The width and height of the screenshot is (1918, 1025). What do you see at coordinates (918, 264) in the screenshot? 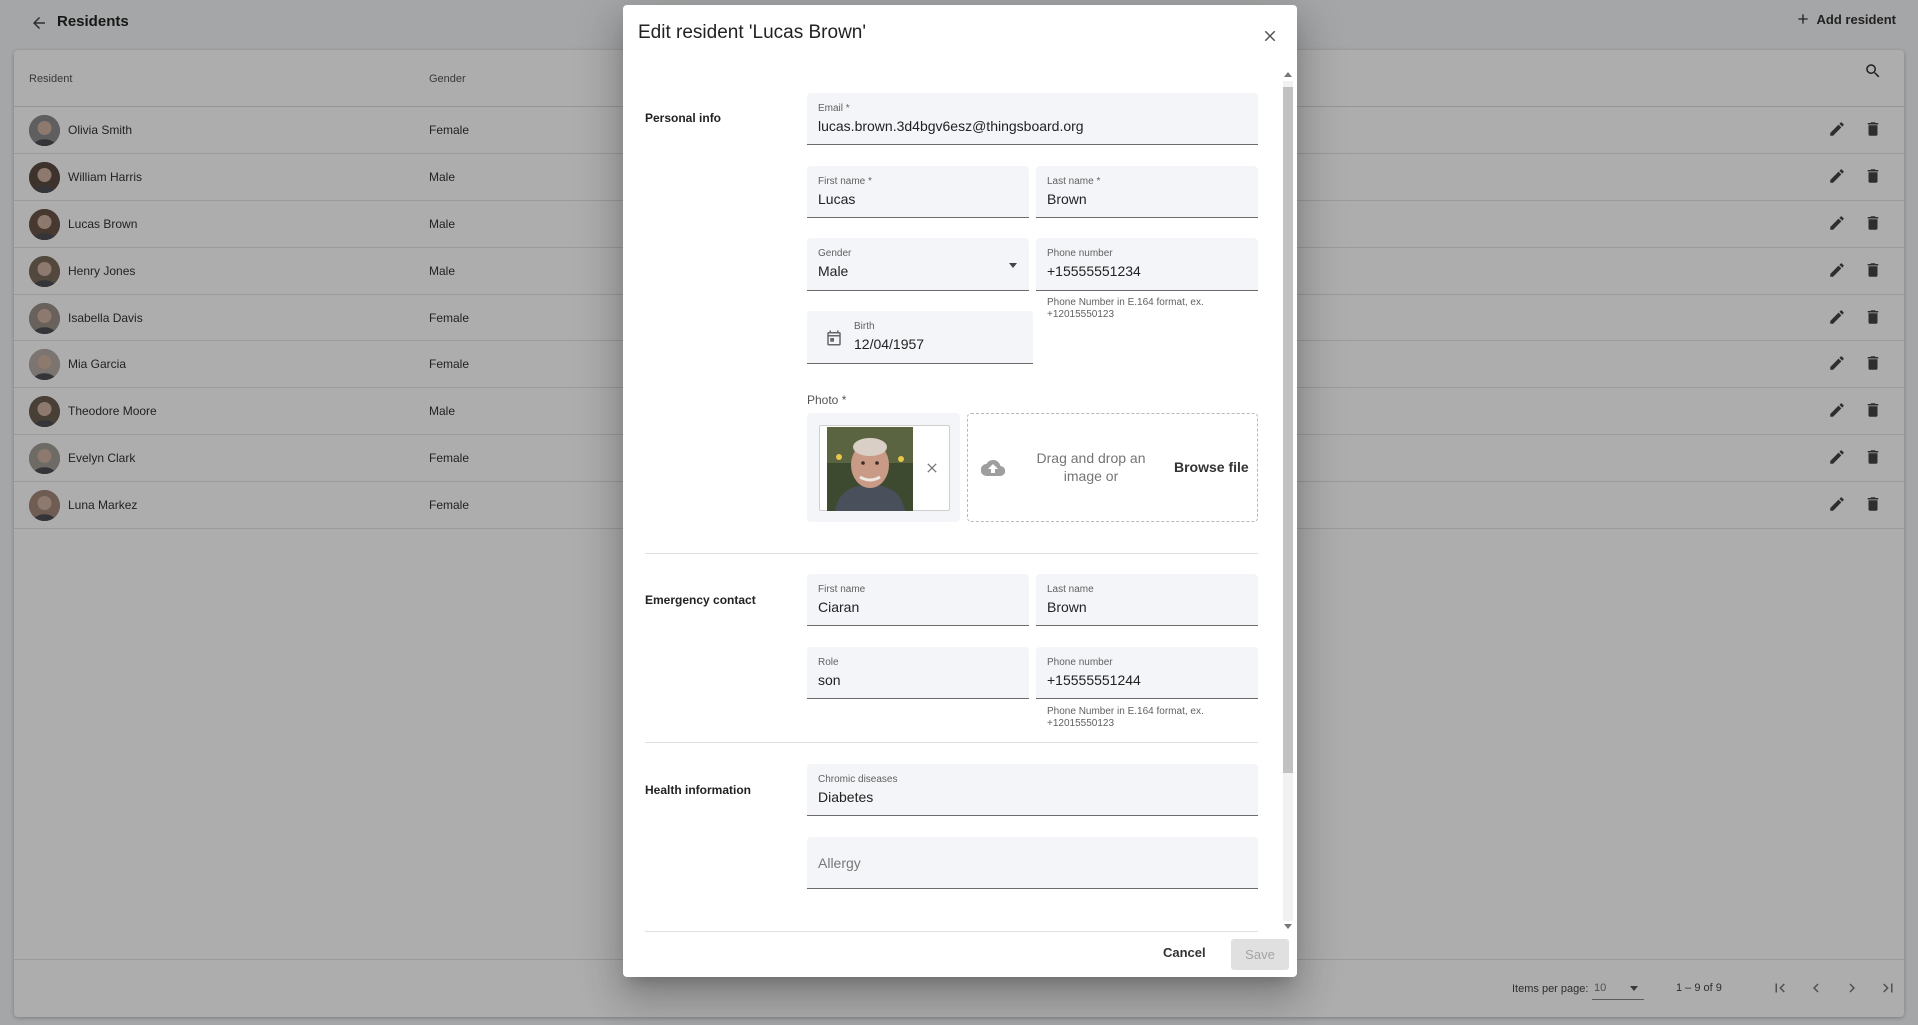
I see `gender-select: Gender Male` at bounding box center [918, 264].